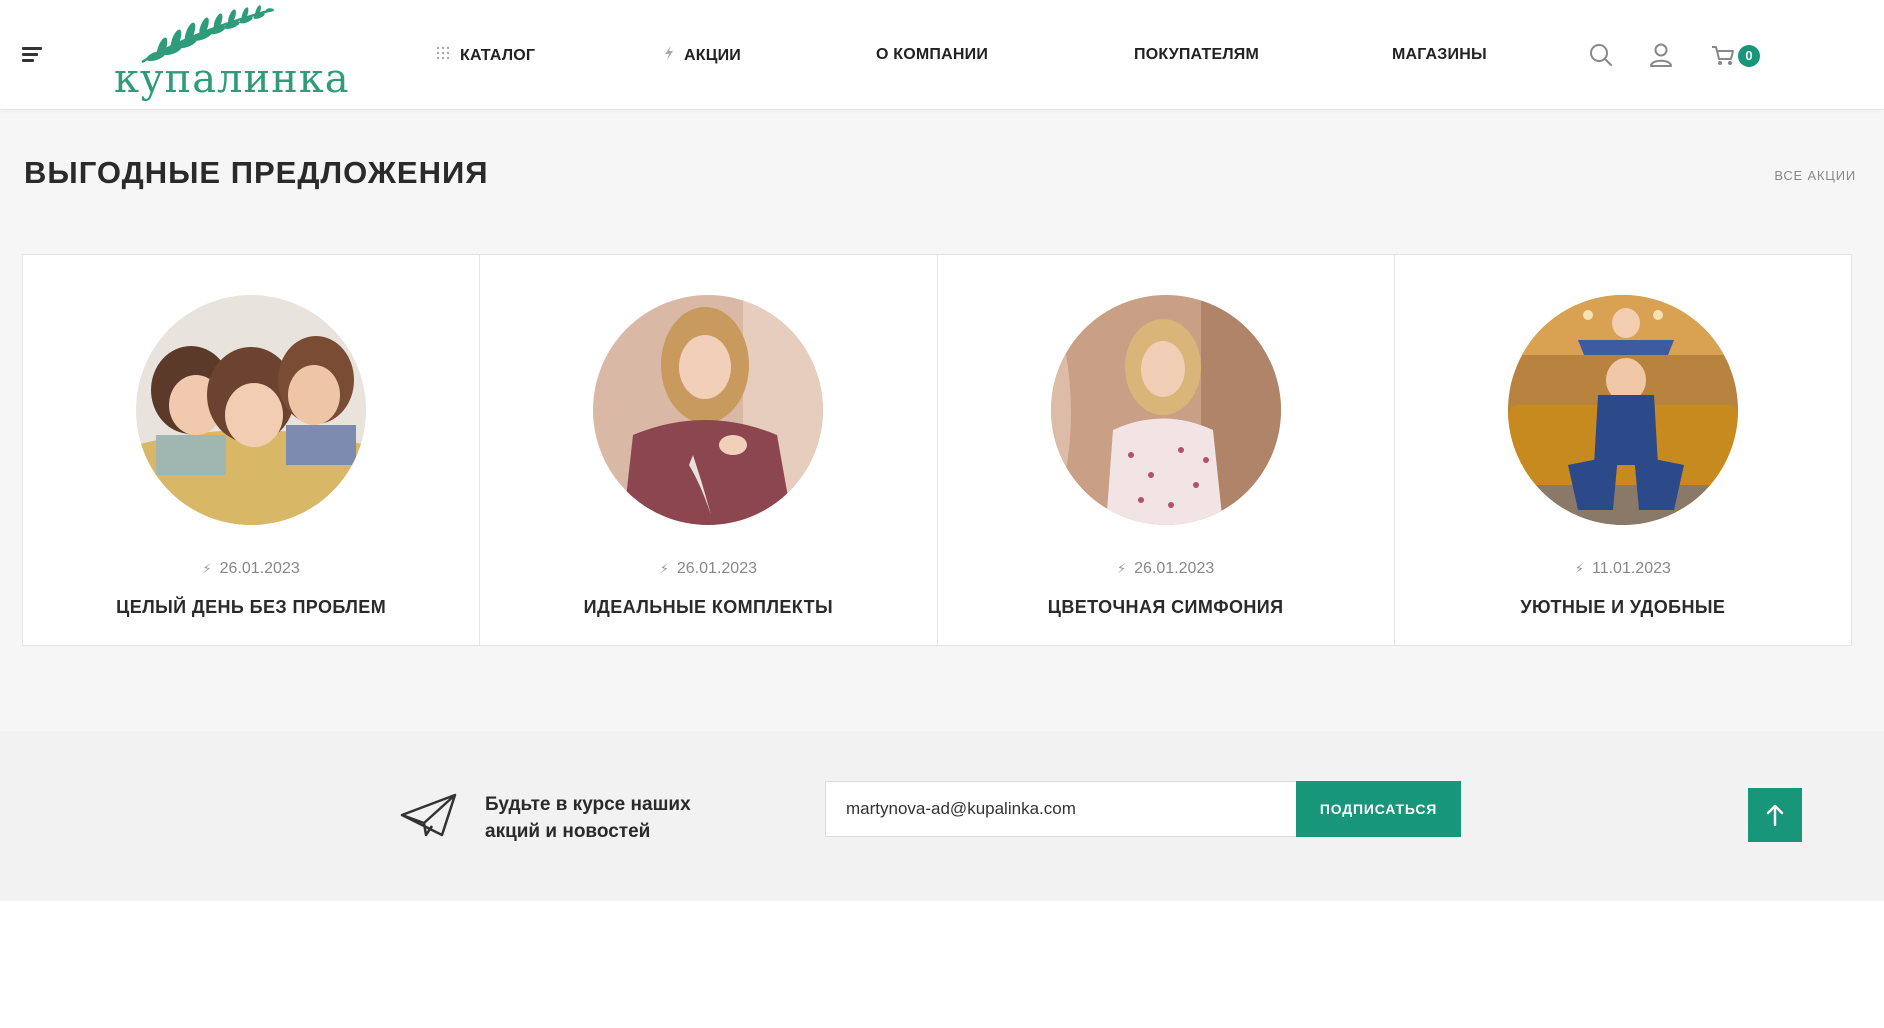 Image resolution: width=1884 pixels, height=1028 pixels. What do you see at coordinates (251, 410) in the screenshot?
I see `offer-image-girls` at bounding box center [251, 410].